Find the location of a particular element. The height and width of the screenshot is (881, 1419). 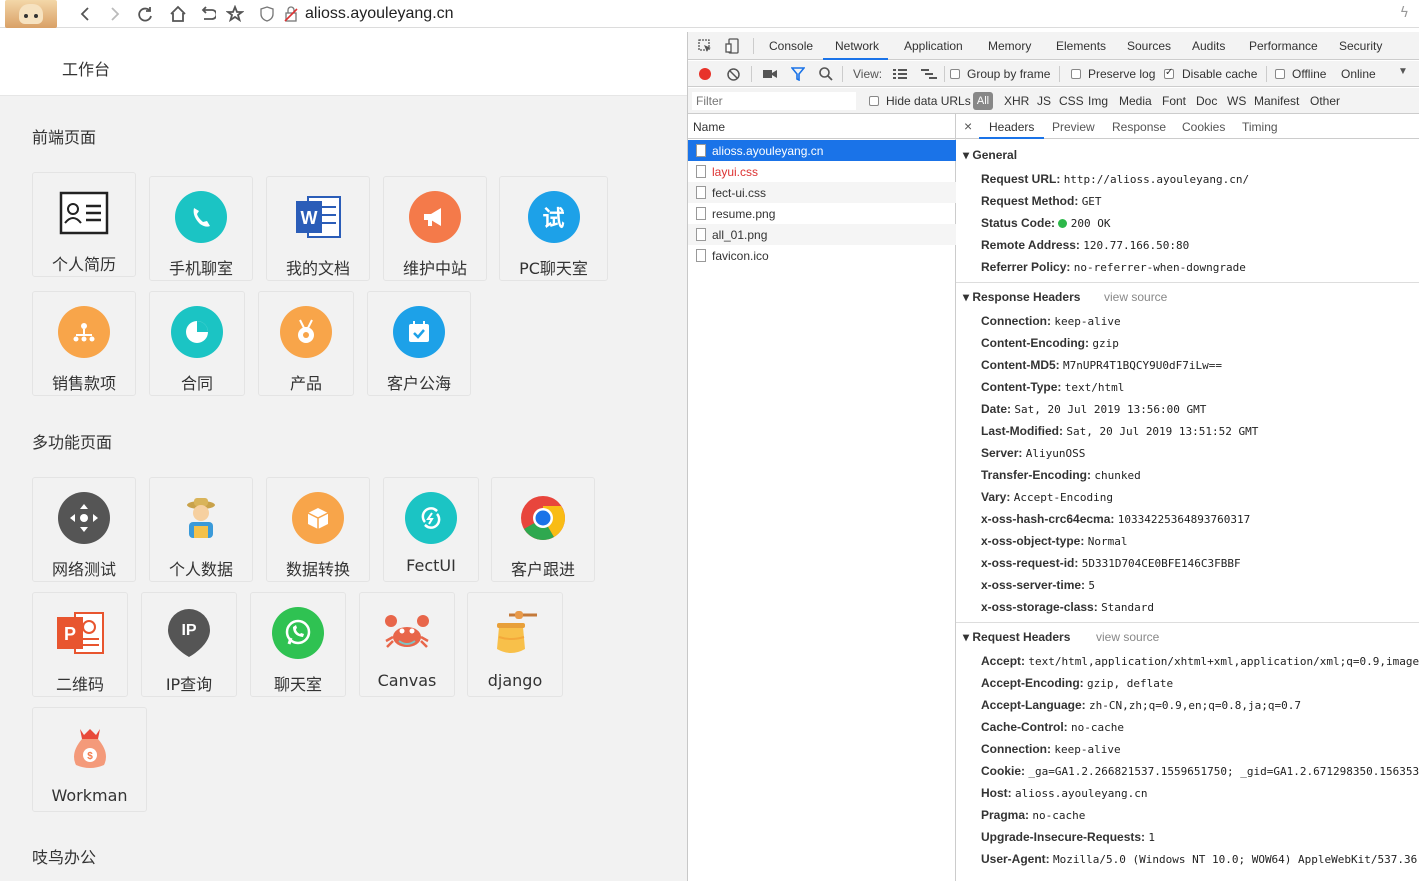

general-section-toggle: ▾ General is located at coordinates (990, 155).